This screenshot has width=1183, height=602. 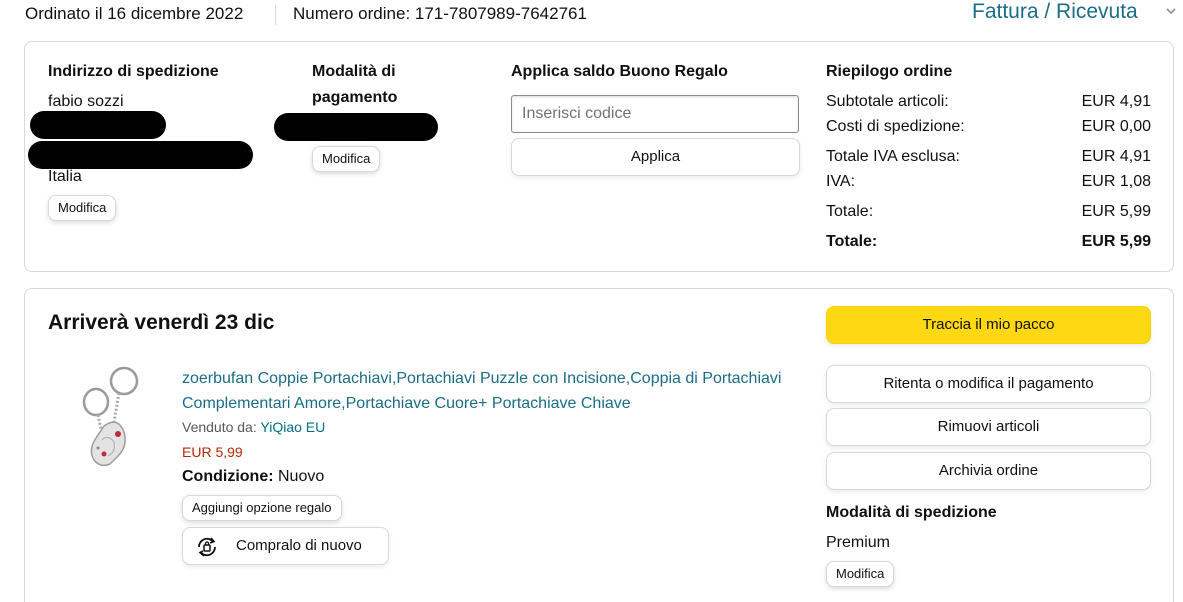 What do you see at coordinates (988, 104) in the screenshot?
I see `summary-row: Subtotale articoli: EUR 4,91` at bounding box center [988, 104].